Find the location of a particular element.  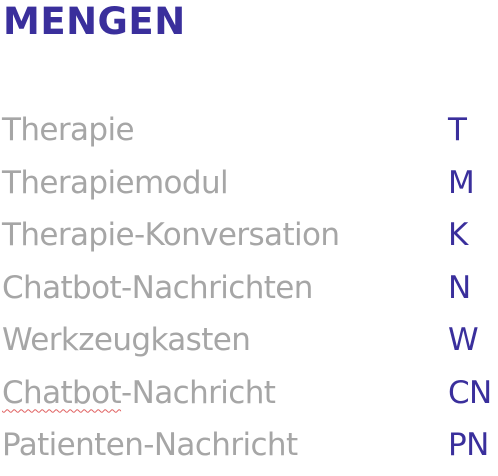

set-term-rest: -Nachricht is located at coordinates (198, 392).